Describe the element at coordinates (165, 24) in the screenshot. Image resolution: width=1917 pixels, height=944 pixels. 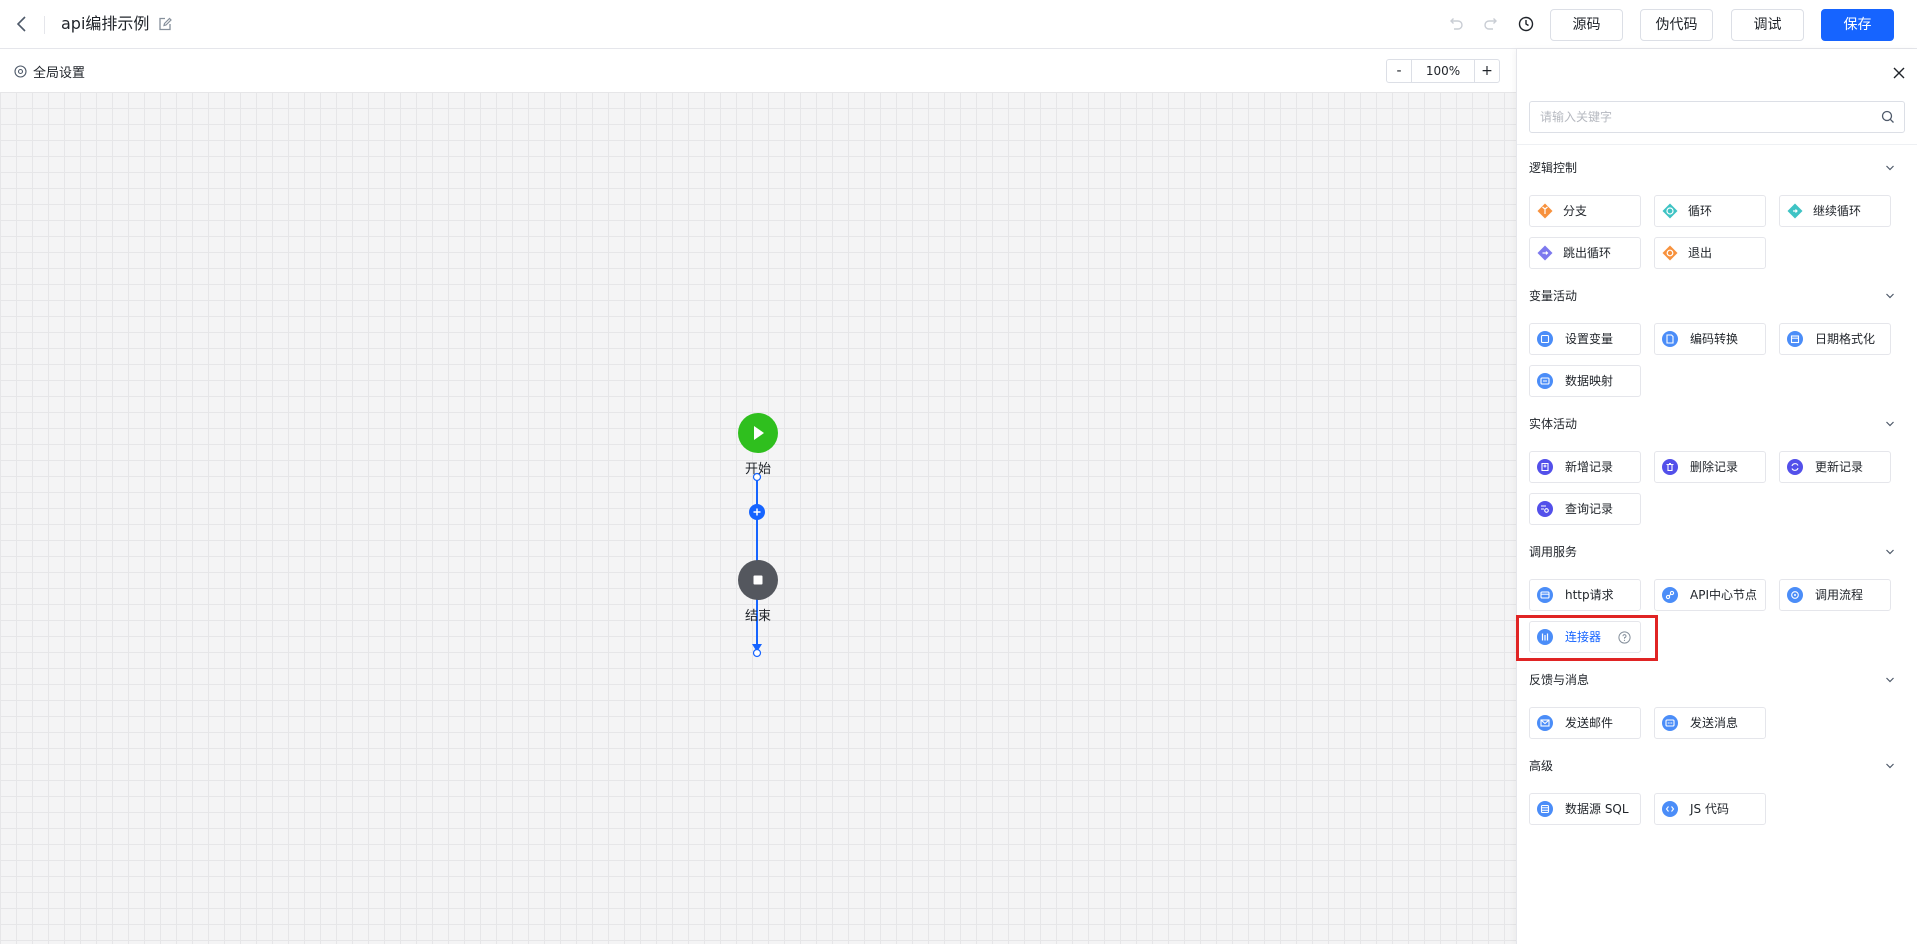
I see `edit-icon` at that location.